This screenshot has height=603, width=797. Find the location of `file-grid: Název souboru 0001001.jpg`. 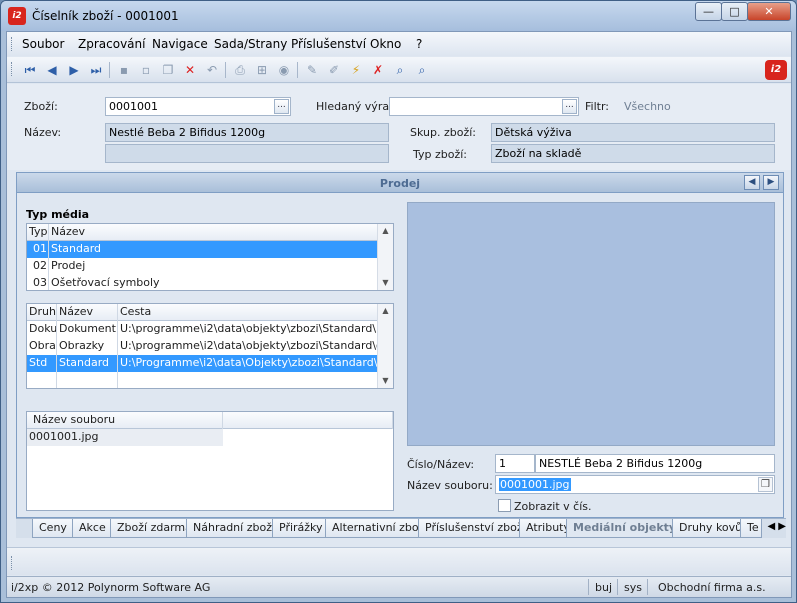

file-grid: Název souboru 0001001.jpg is located at coordinates (210, 461).